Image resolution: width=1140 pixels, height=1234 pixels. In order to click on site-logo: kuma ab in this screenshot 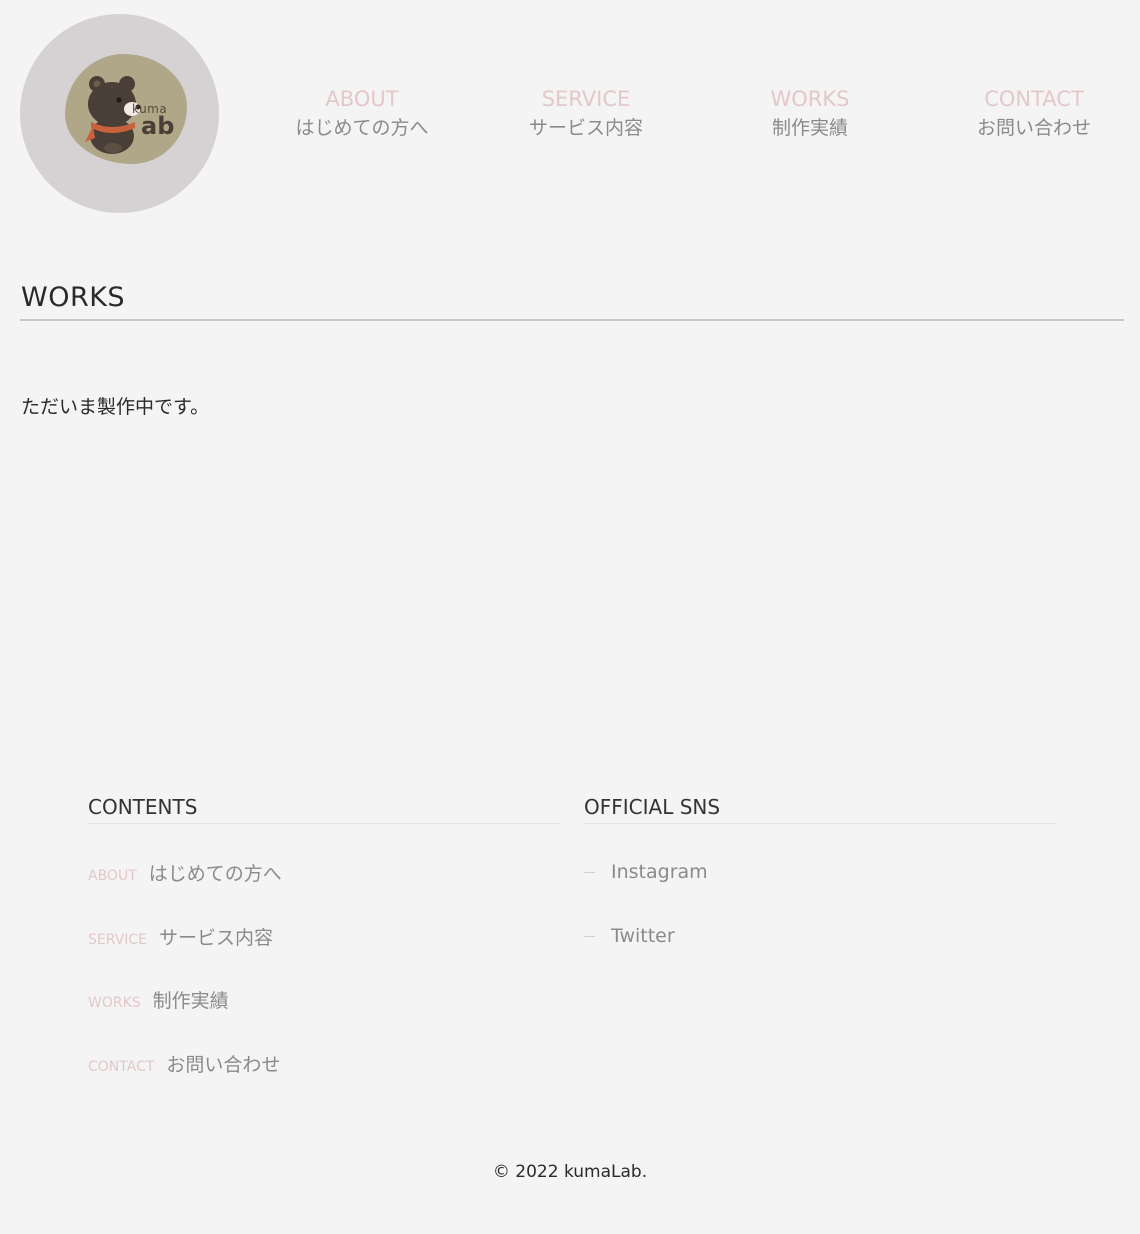, I will do `click(119, 113)`.